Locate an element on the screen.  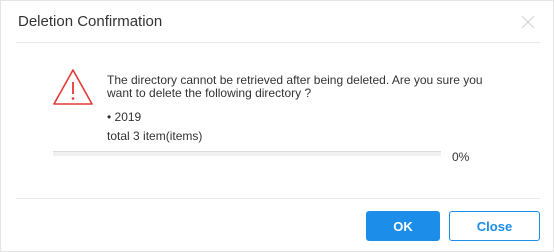
ok-button: OK is located at coordinates (403, 226).